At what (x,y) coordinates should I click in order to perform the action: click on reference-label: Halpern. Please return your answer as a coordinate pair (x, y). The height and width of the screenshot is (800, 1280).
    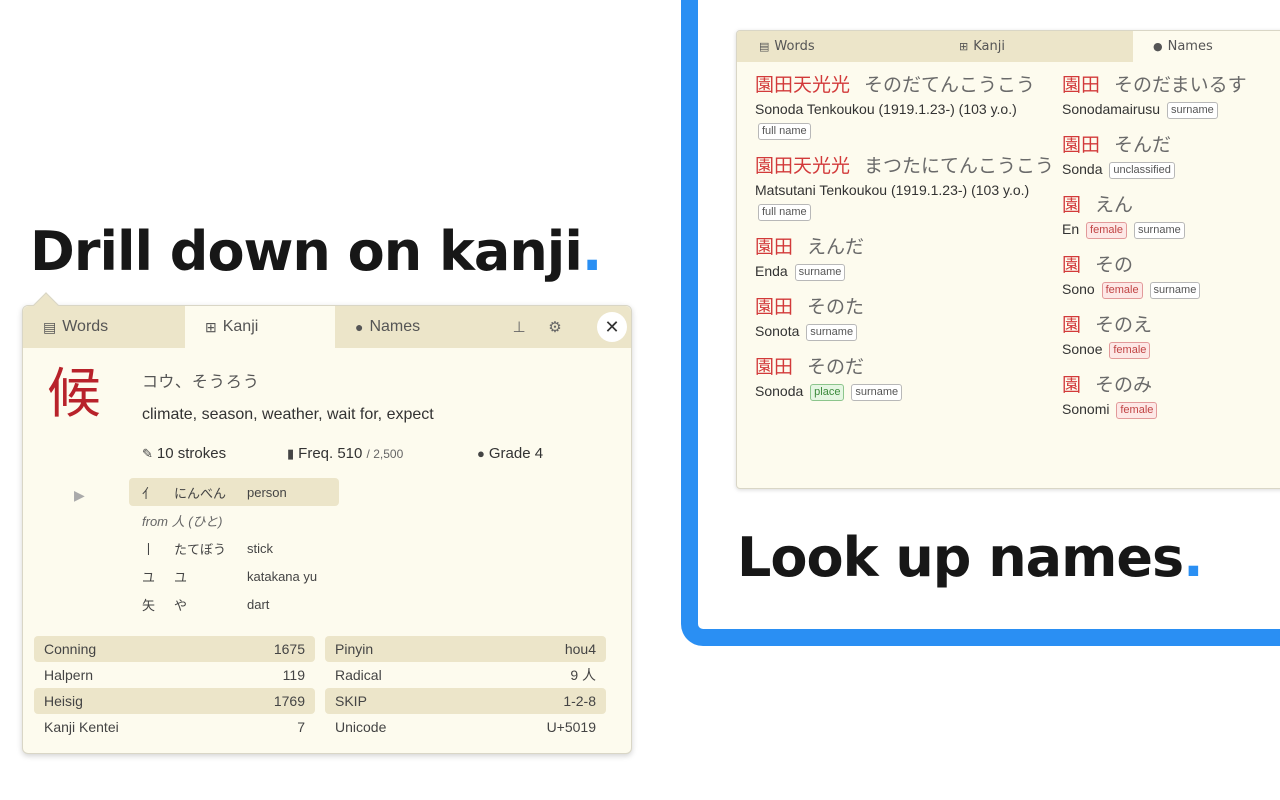
    Looking at the image, I should click on (69, 675).